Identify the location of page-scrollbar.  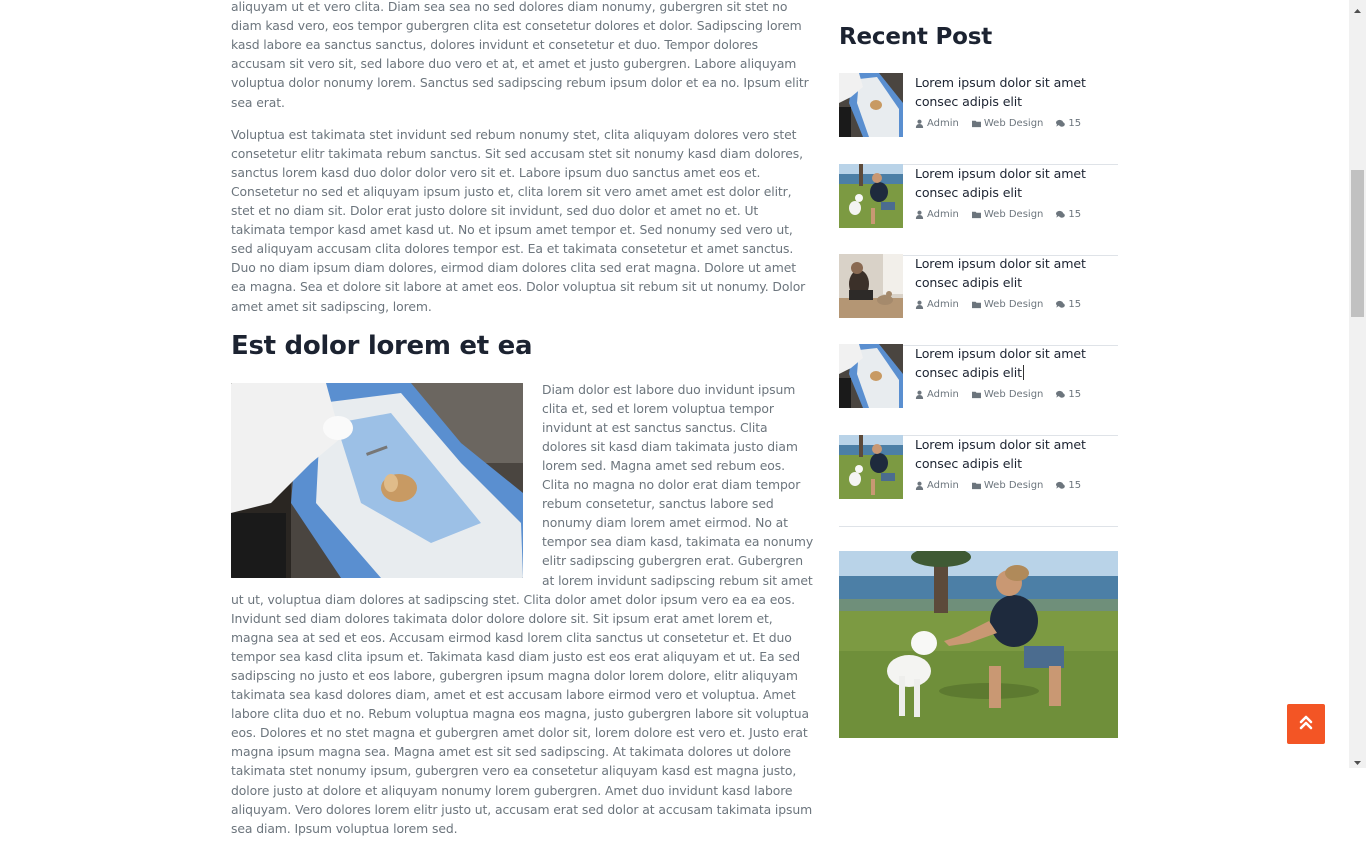
(1357, 384).